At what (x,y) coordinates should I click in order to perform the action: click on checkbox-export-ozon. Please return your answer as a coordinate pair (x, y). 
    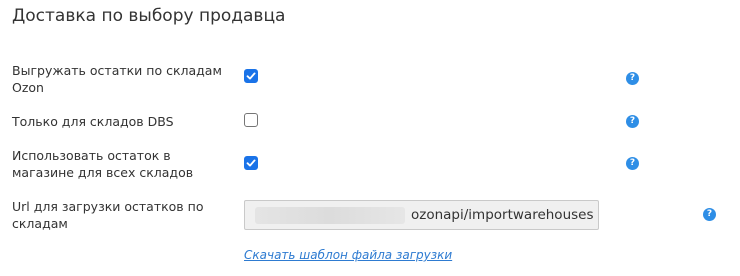
    Looking at the image, I should click on (251, 76).